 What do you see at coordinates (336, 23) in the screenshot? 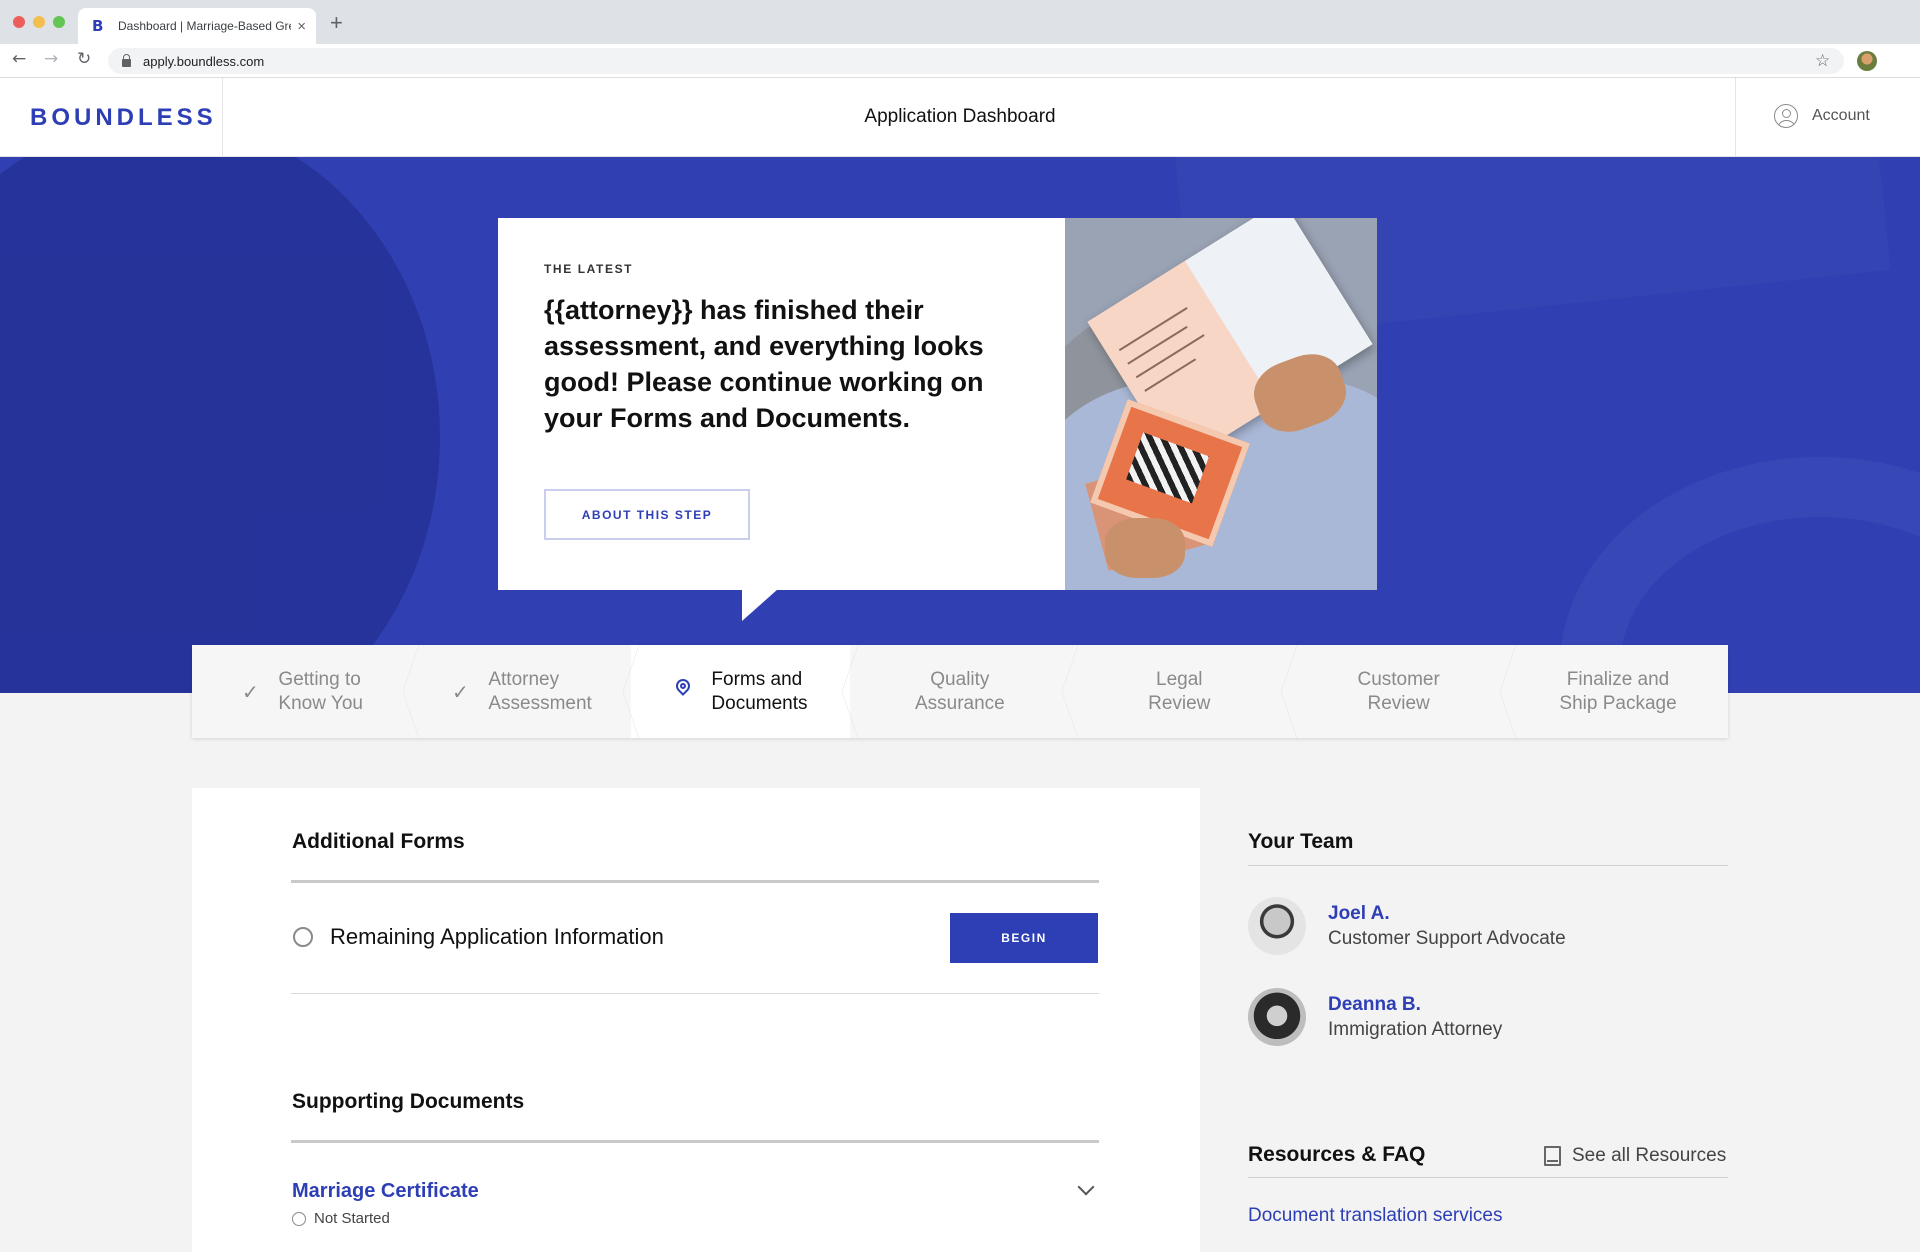
I see `new-tab-button: +` at bounding box center [336, 23].